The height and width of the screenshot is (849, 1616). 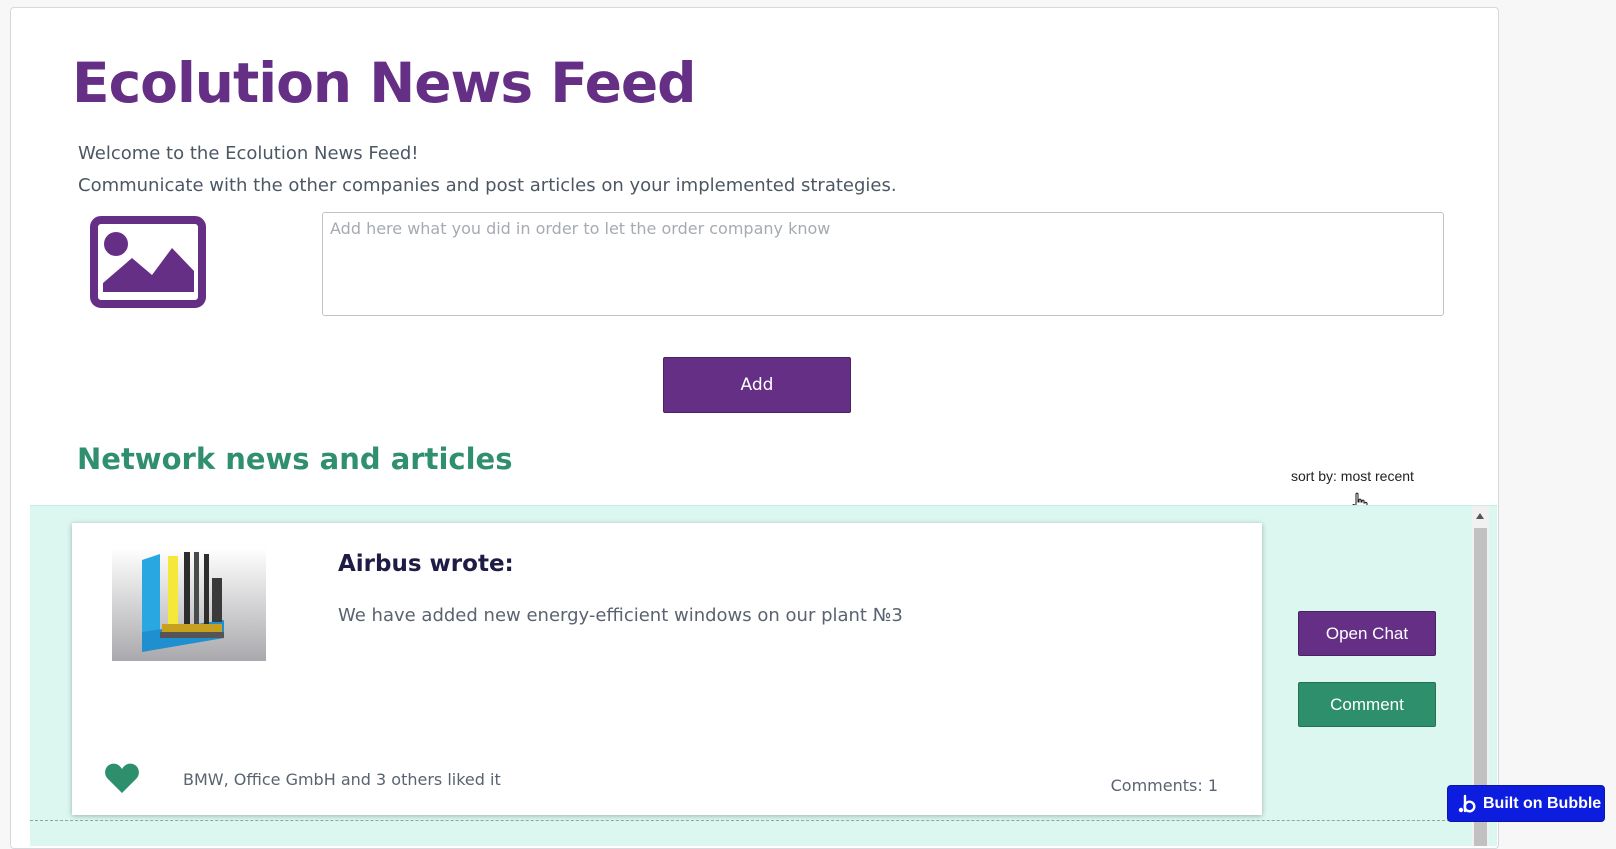 I want to click on open-chat-button: Open Chat, so click(x=1367, y=633).